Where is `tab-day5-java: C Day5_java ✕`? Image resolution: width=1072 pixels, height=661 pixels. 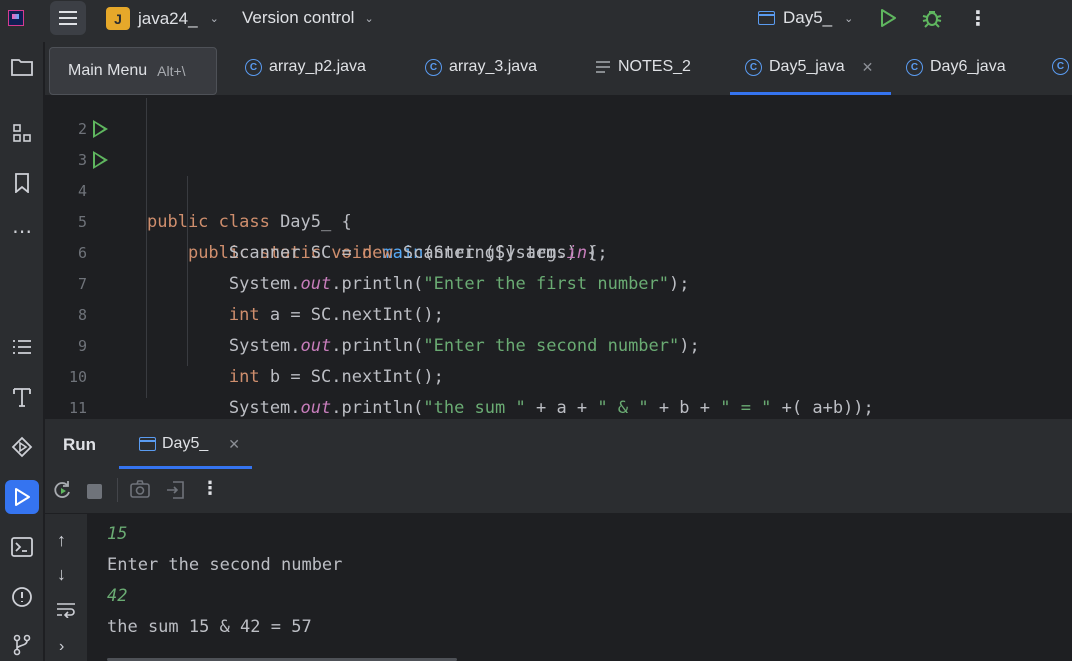
tab-day5-java: C Day5_java ✕ is located at coordinates (809, 67).